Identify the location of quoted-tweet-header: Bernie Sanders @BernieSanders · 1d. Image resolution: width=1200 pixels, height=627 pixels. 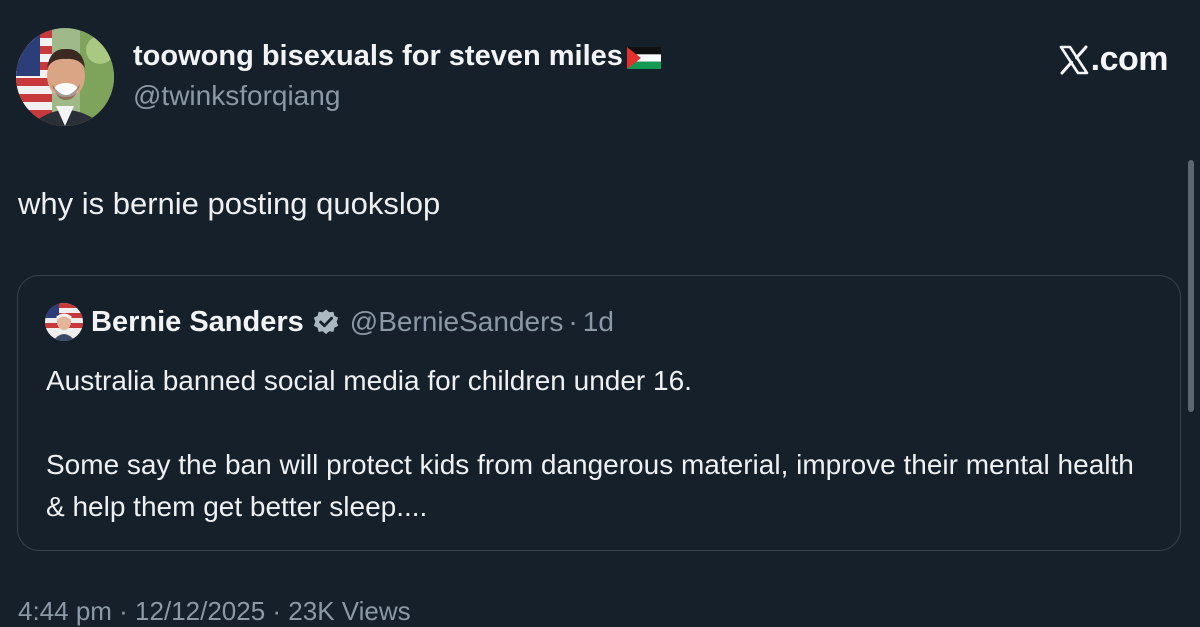
(329, 322).